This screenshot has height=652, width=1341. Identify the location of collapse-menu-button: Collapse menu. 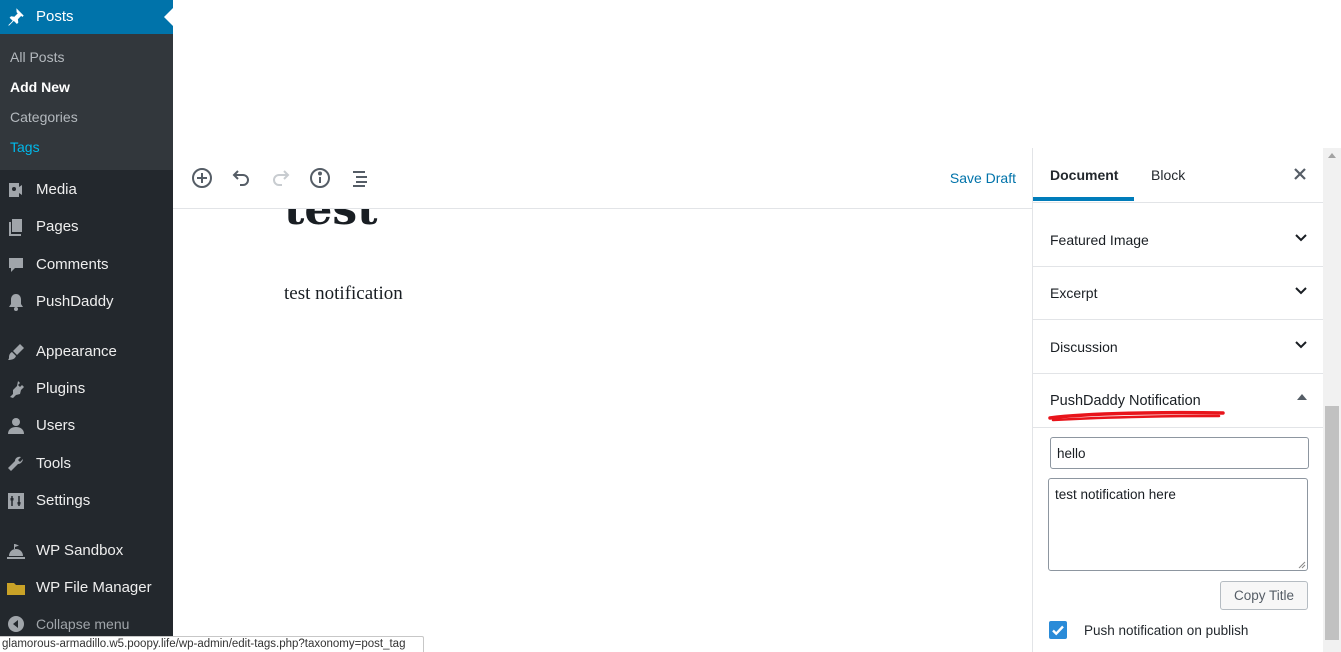
(86, 623).